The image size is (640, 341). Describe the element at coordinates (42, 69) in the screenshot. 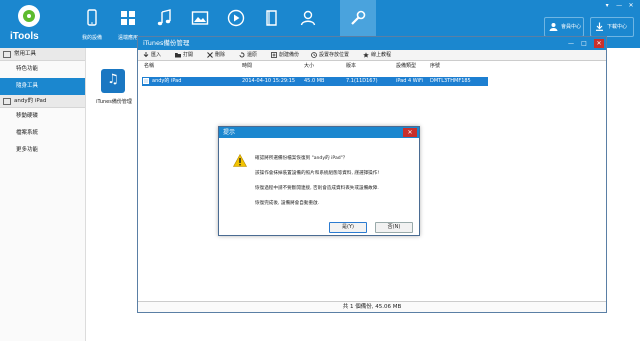

I see `sidebar-item-featured: 特色功能` at that location.